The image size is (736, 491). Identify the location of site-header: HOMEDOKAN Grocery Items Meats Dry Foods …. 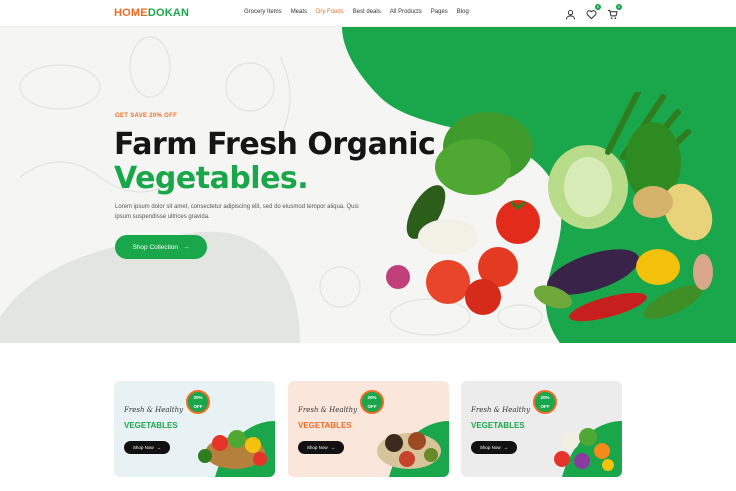
(368, 13).